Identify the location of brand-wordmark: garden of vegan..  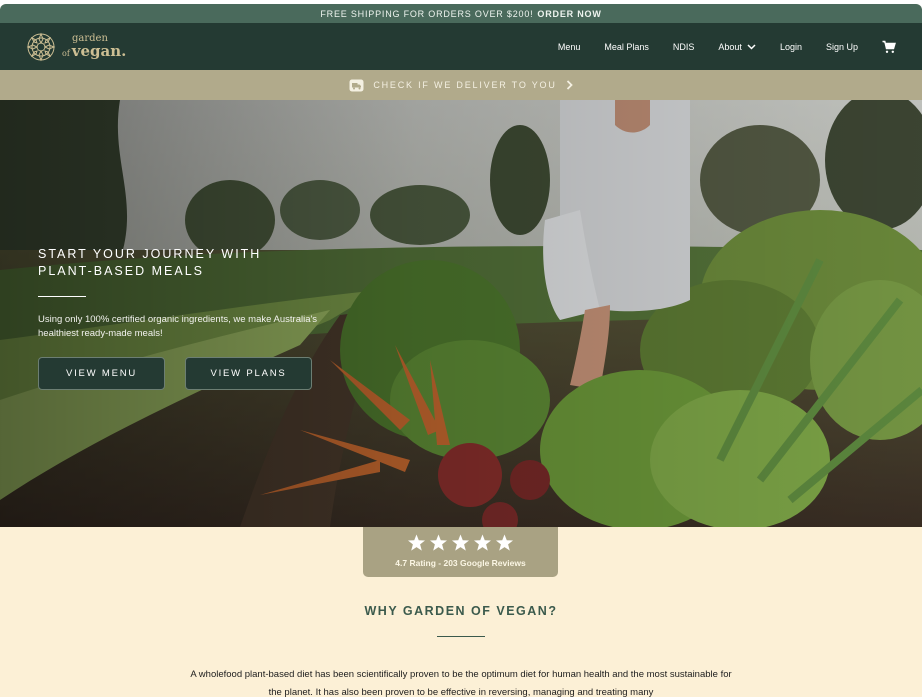
(94, 46).